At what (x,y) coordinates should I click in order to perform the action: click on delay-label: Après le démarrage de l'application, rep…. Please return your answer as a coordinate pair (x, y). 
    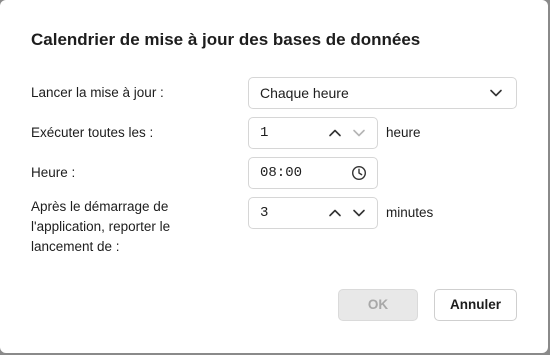
    Looking at the image, I should click on (100, 227).